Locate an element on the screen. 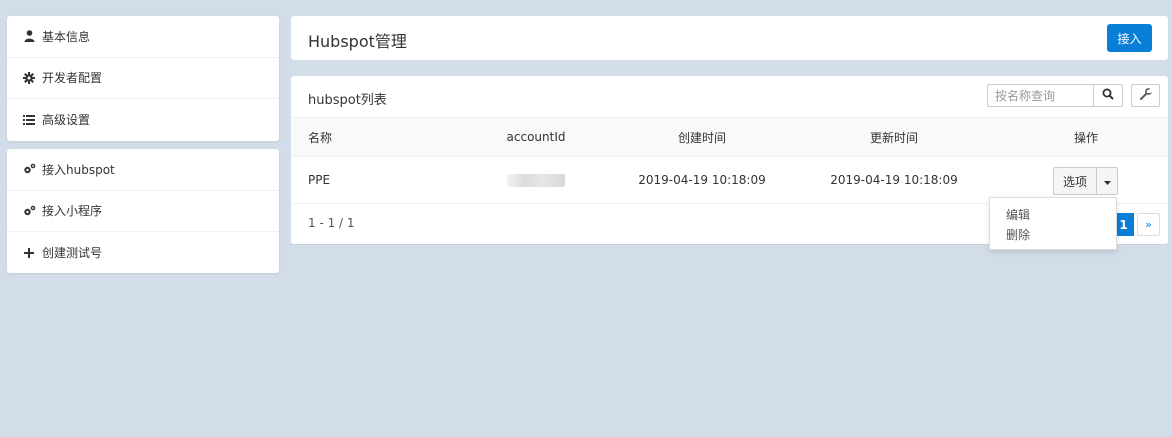 The image size is (1172, 437). search-icon is located at coordinates (1108, 95).